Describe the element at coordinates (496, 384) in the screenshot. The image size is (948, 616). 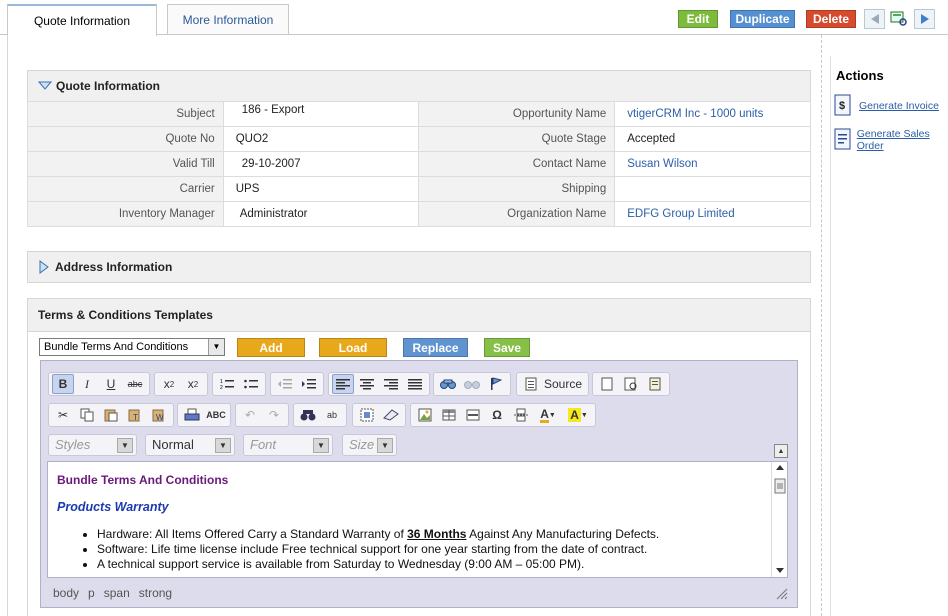
I see `anchor-flag-icon` at that location.